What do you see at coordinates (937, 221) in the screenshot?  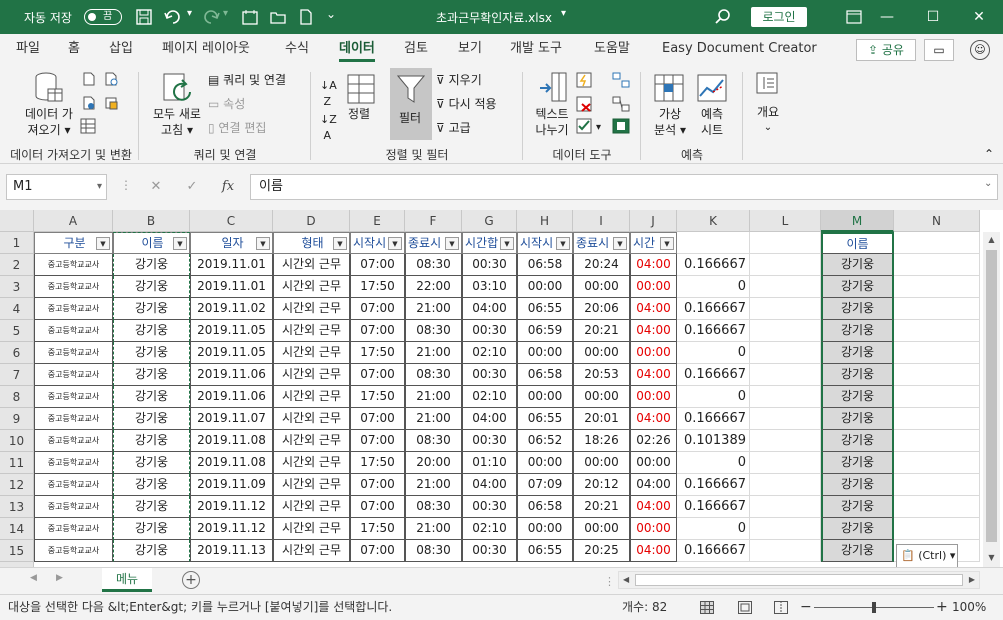 I see `column-header-n: N` at bounding box center [937, 221].